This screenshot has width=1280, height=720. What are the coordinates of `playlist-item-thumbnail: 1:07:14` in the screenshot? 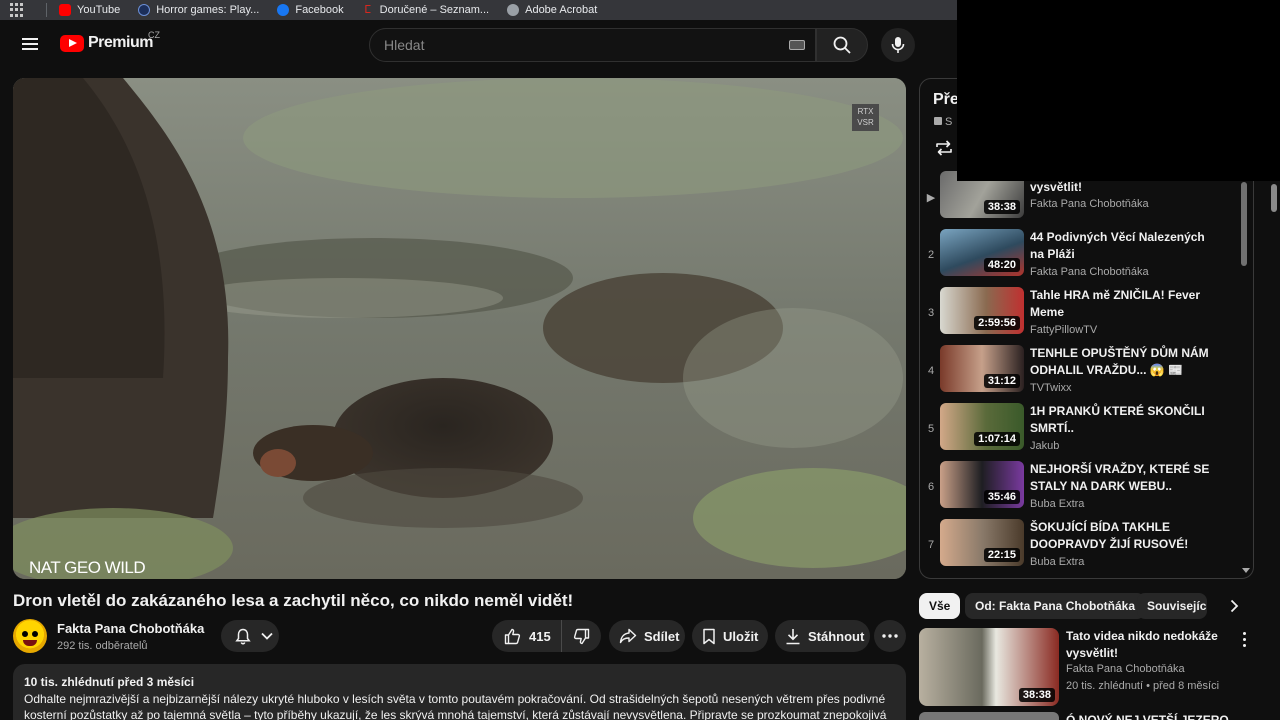 It's located at (982, 426).